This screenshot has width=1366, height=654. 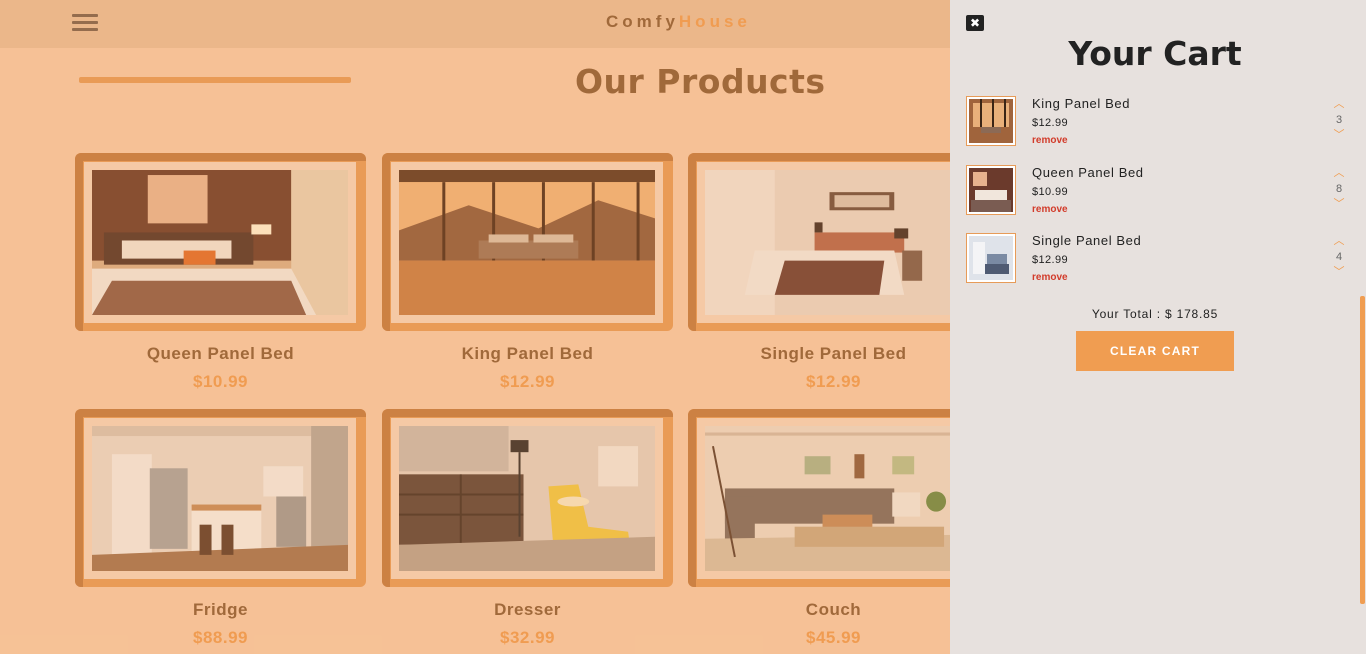 What do you see at coordinates (700, 81) in the screenshot?
I see `section-title: Our Products` at bounding box center [700, 81].